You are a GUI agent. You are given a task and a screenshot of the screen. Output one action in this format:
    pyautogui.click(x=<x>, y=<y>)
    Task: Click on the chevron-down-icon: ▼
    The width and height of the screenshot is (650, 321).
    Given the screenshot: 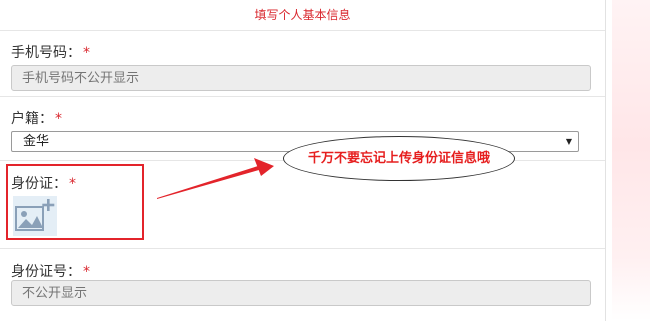 What is the action you would take?
    pyautogui.click(x=568, y=141)
    